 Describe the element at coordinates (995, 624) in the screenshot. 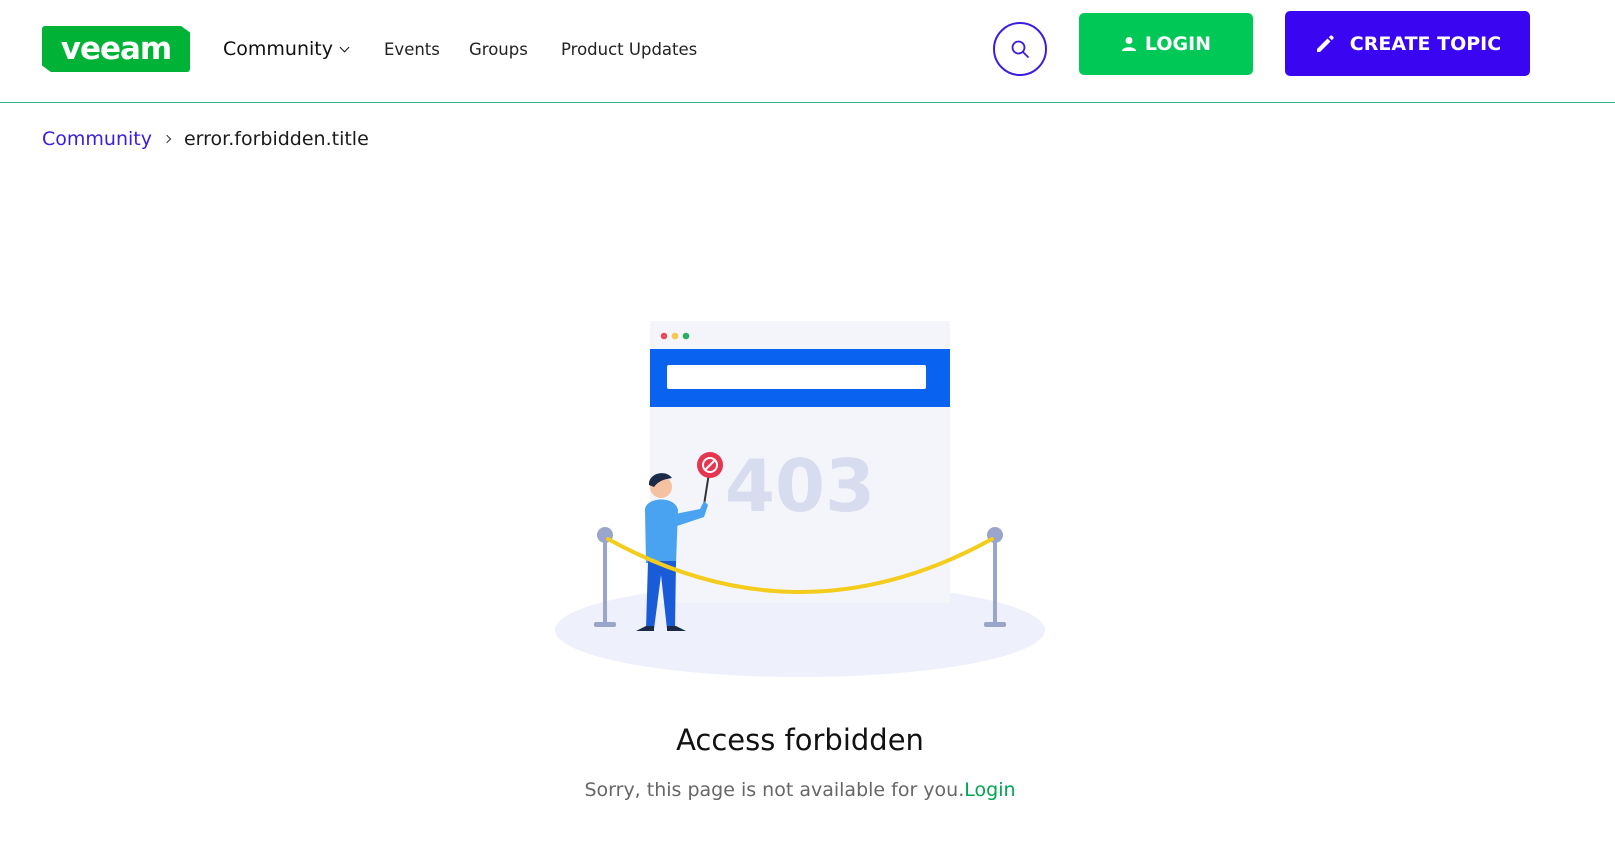

I see `stanchion-right-base` at that location.